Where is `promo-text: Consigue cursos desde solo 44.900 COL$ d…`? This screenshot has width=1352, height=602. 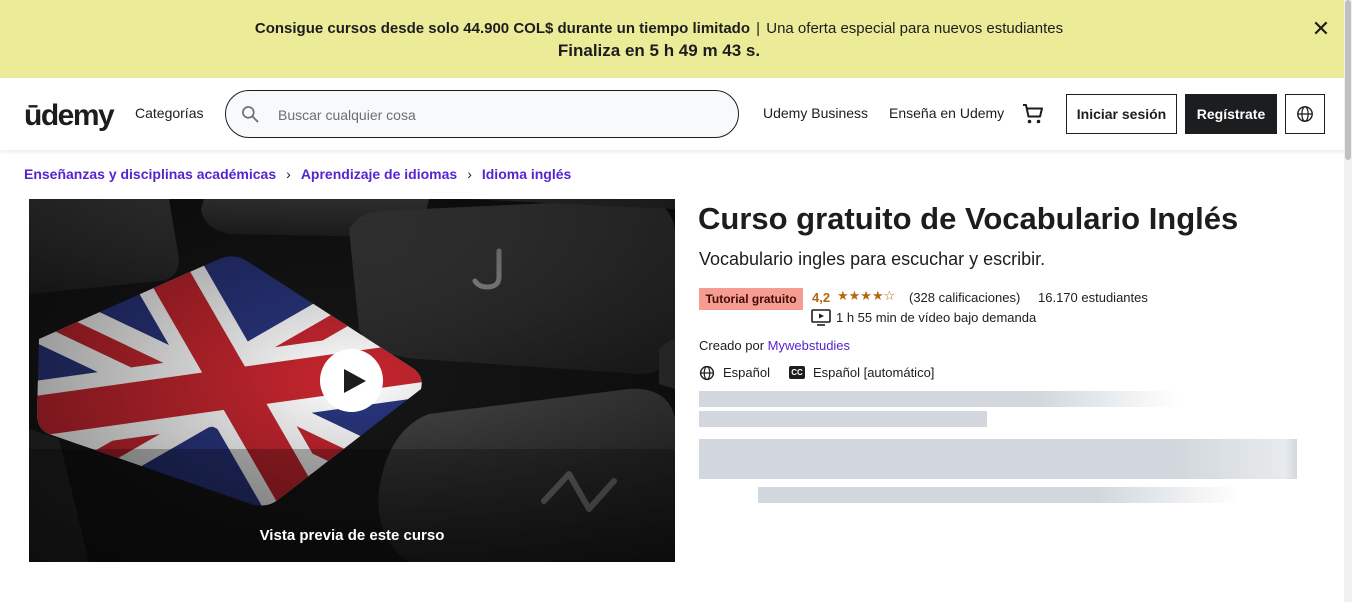
promo-text: Consigue cursos desde solo 44.900 COL$ d… is located at coordinates (659, 29).